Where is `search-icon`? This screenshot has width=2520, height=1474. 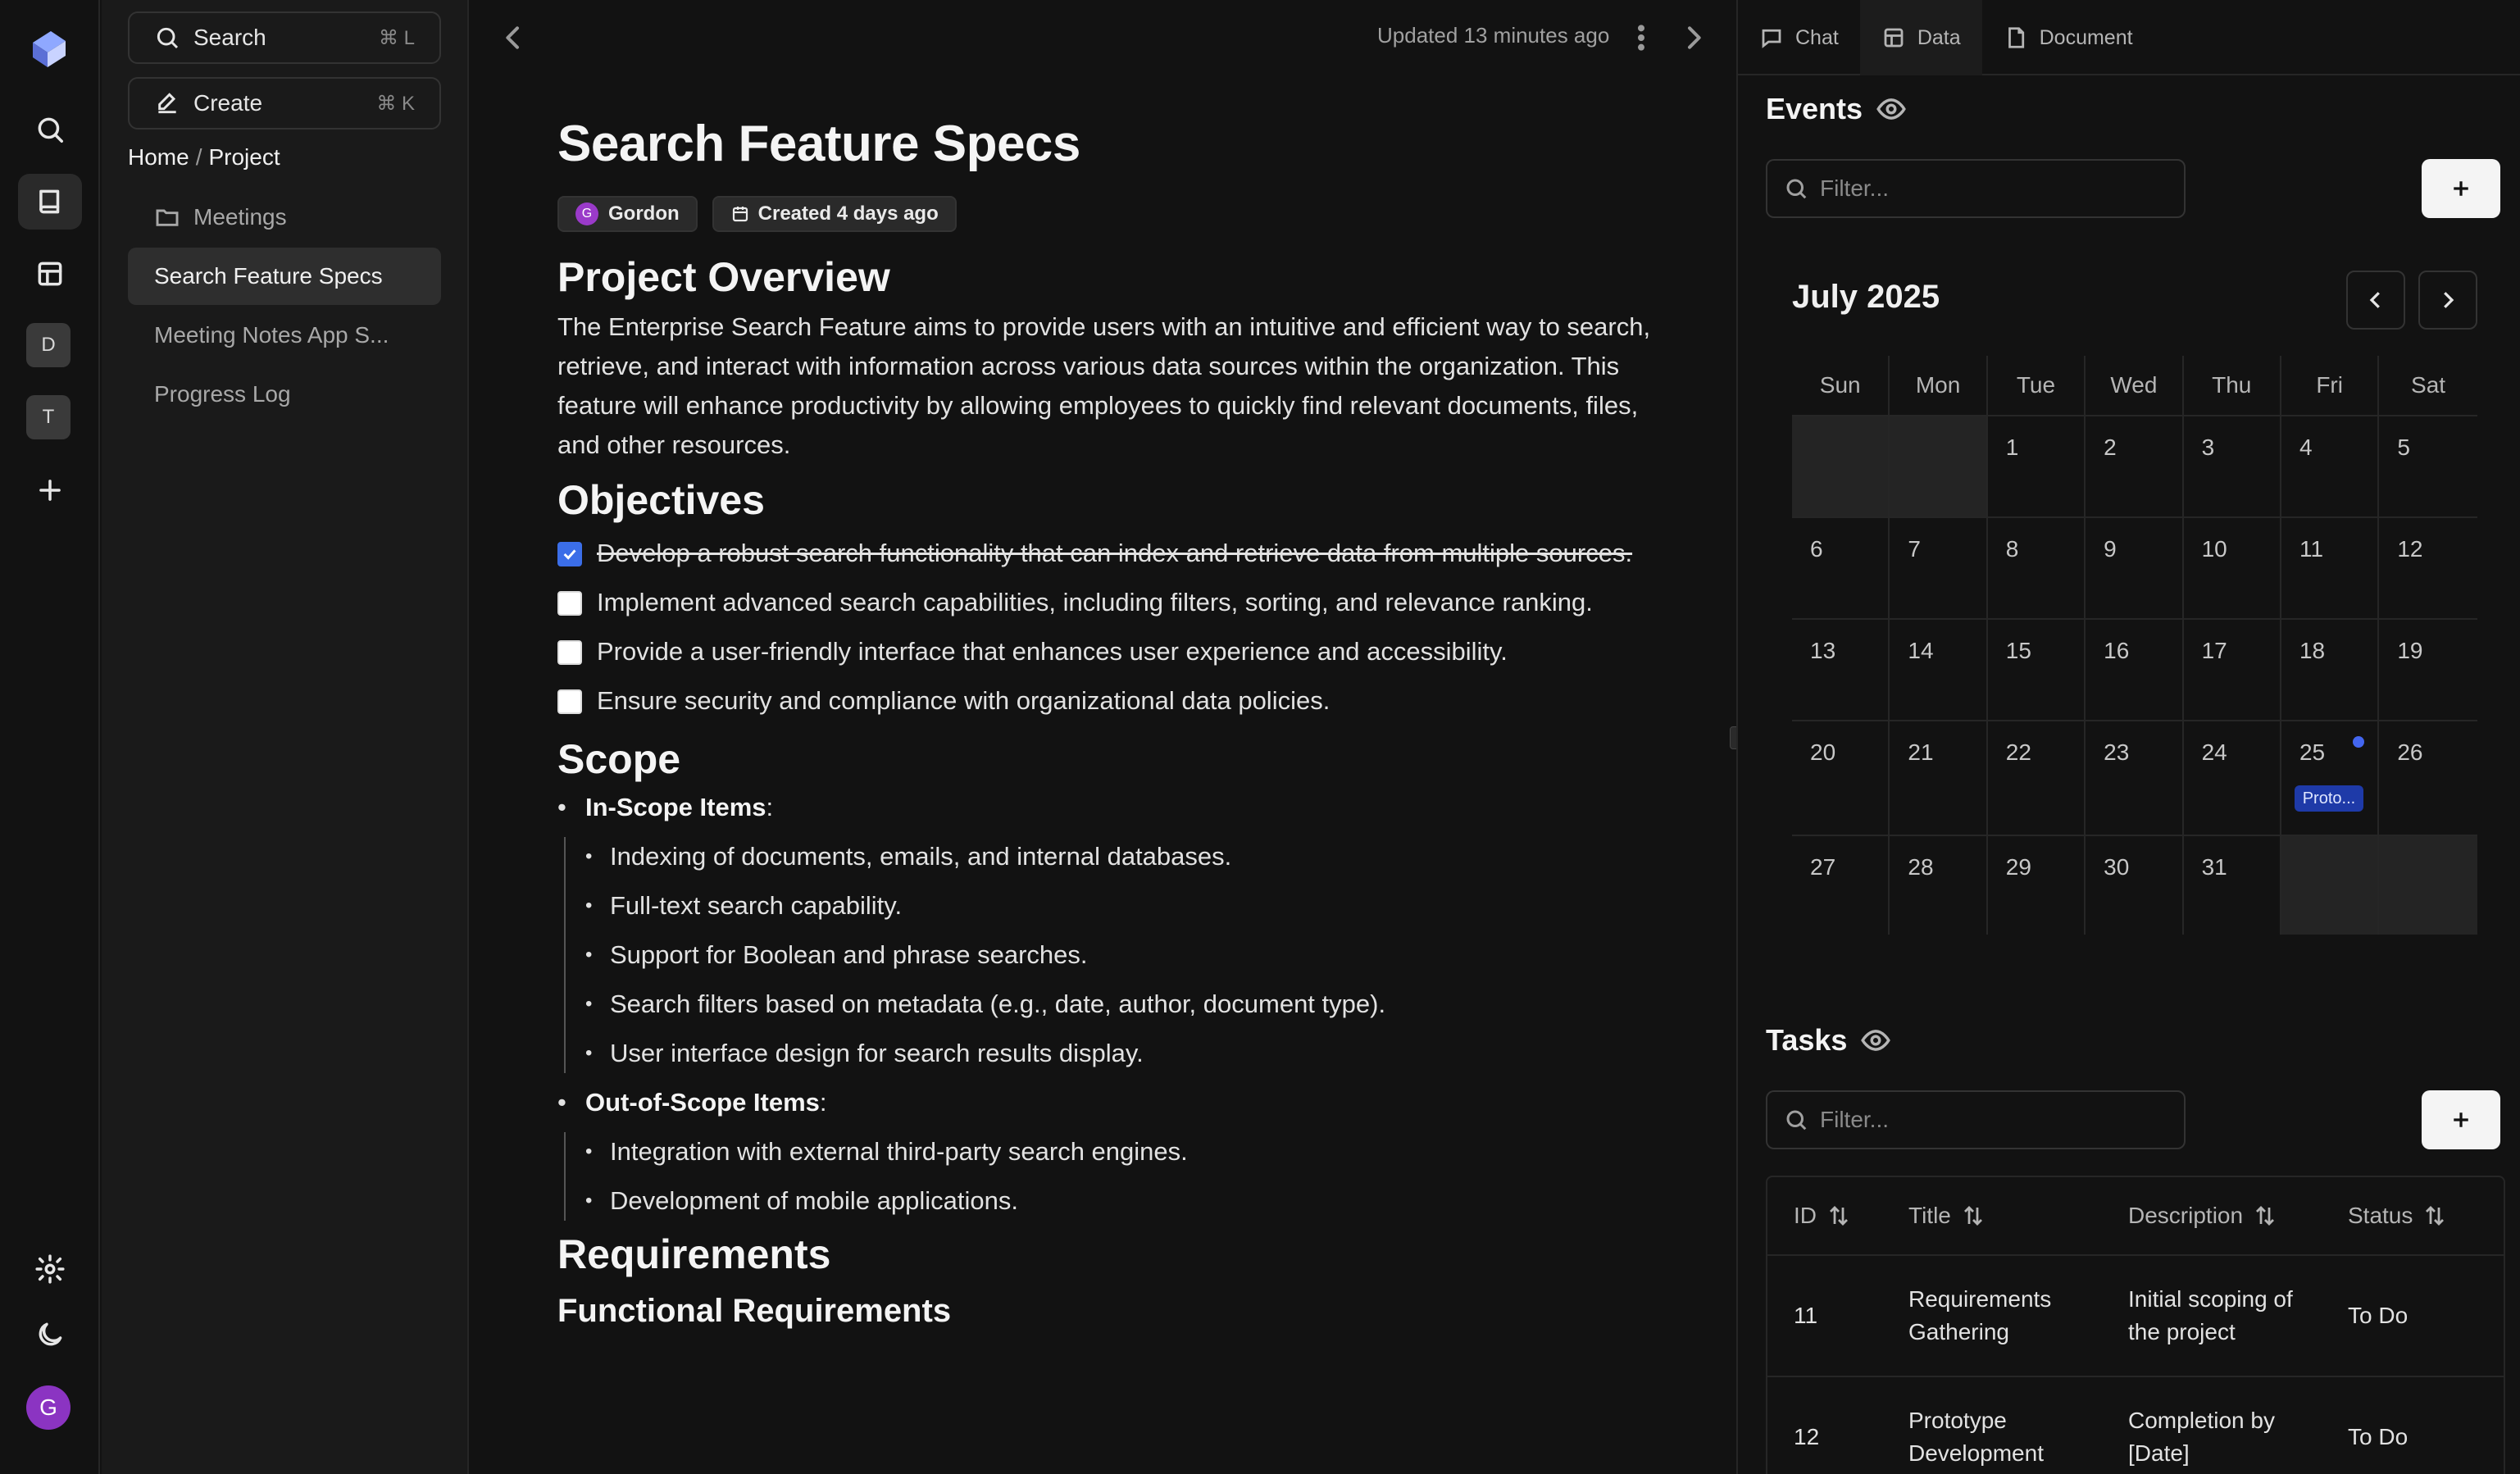
search-icon is located at coordinates (50, 129).